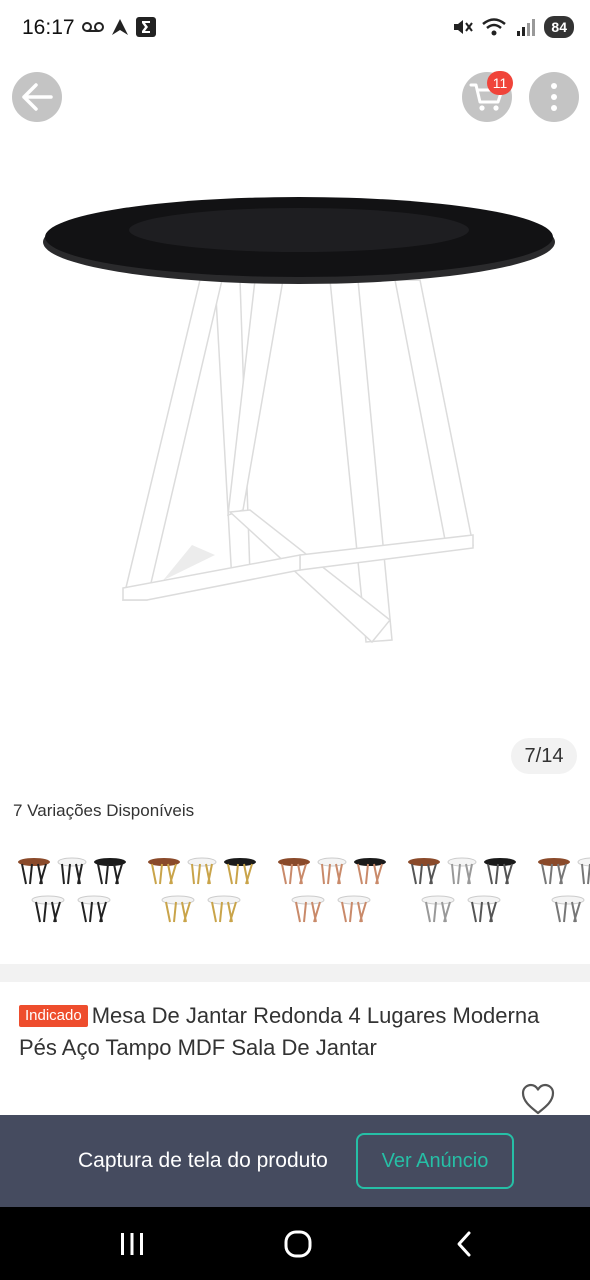  I want to click on arrow-app-icon, so click(120, 27).